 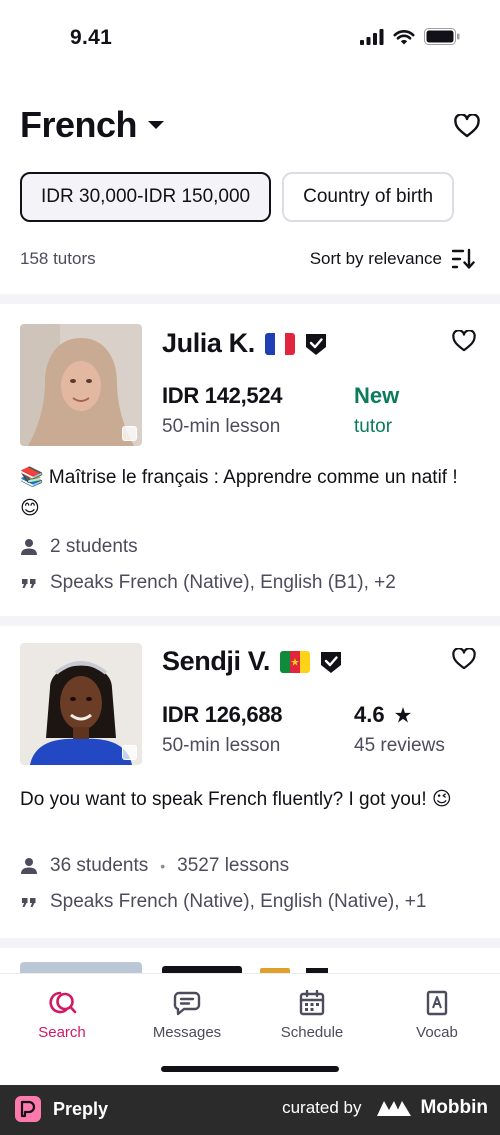 I want to click on lessons-count: 3527 lessons, so click(x=233, y=865).